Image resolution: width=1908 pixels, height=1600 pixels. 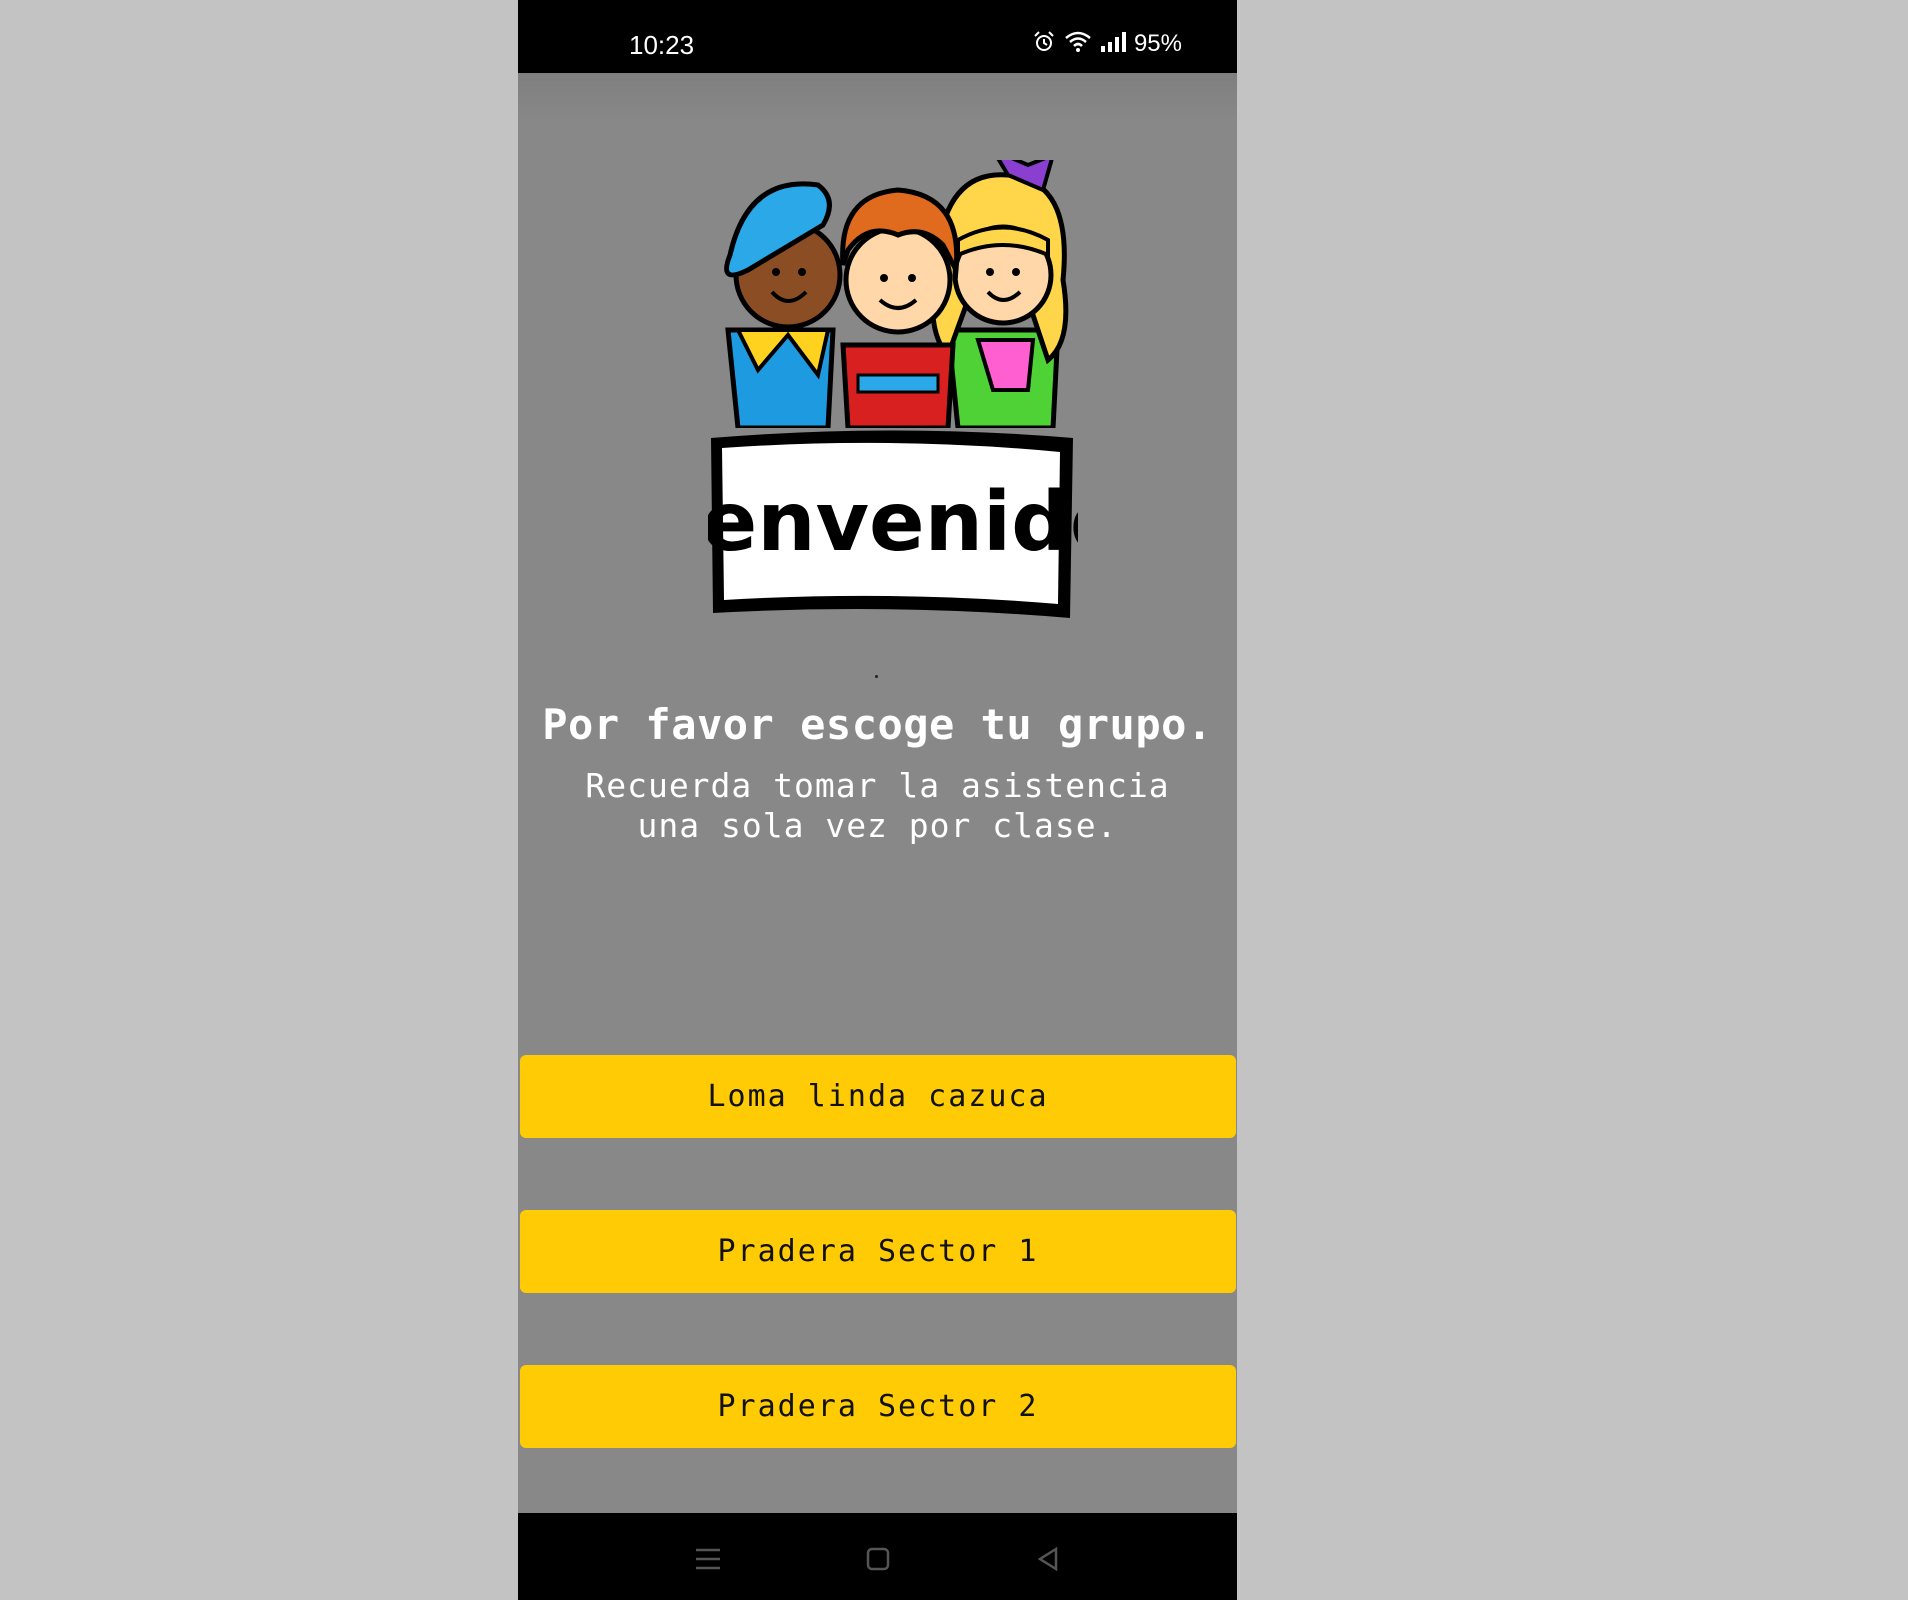 What do you see at coordinates (1044, 44) in the screenshot?
I see `alarm-icon` at bounding box center [1044, 44].